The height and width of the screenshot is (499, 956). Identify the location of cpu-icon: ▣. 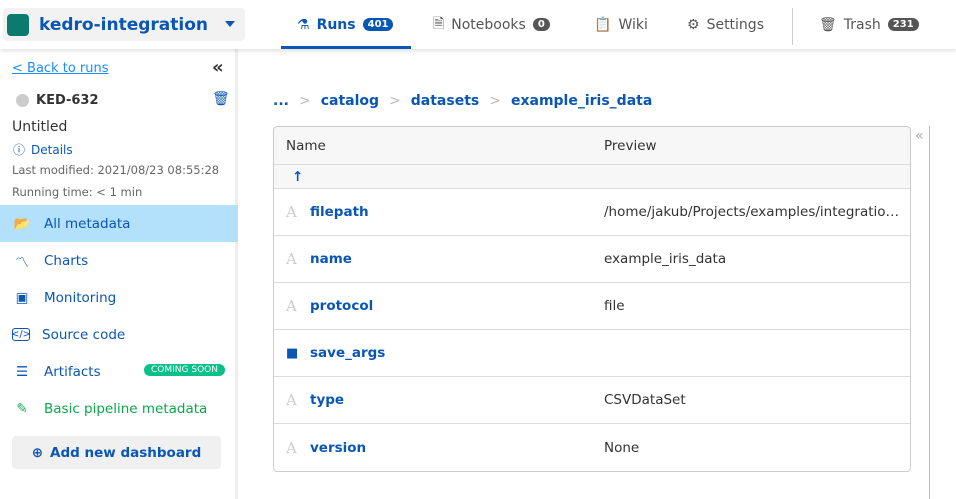
(22, 297).